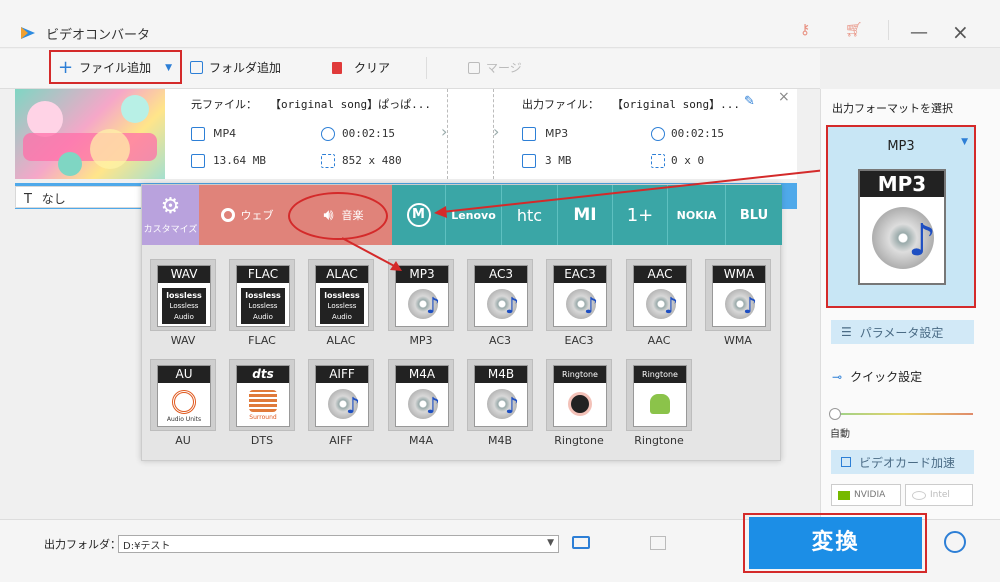 The width and height of the screenshot is (1000, 582). Describe the element at coordinates (846, 332) in the screenshot. I see `sliders-icon: ☰` at that location.